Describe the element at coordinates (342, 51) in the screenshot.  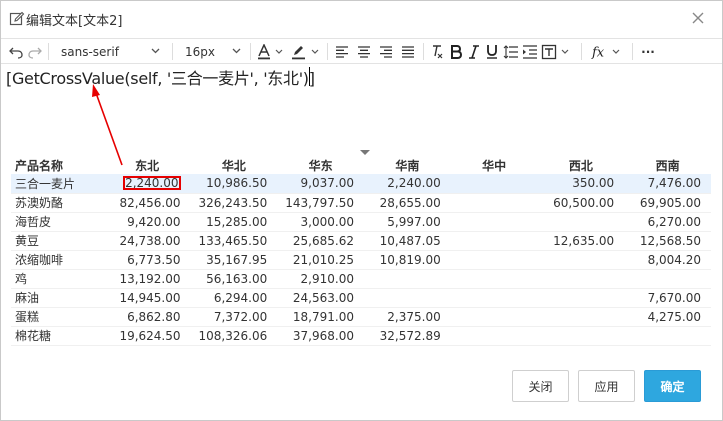
I see `align-left-icon` at that location.